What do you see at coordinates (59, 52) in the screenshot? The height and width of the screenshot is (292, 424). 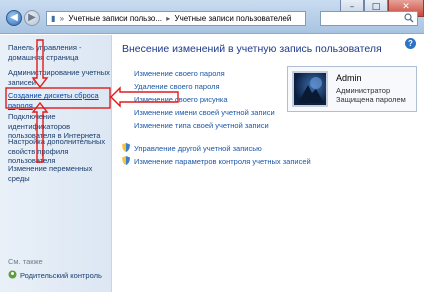 I see `left-link-control-panel-home: Панель управления - домашняя страница` at bounding box center [59, 52].